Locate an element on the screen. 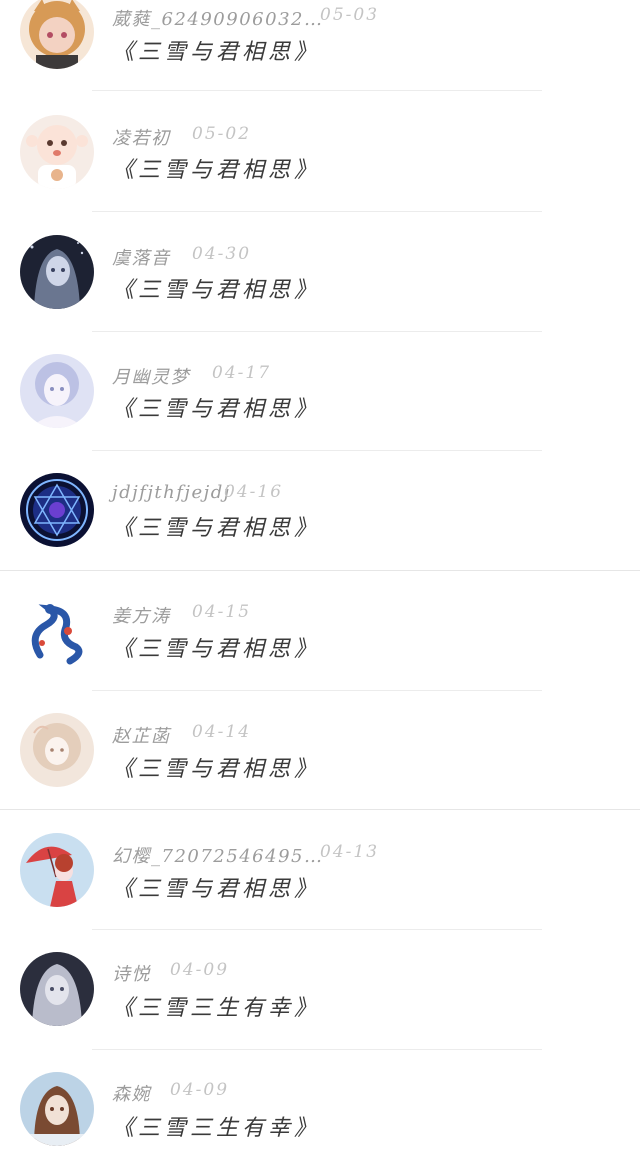 This screenshot has height=1169, width=640. silver-hair-girl-avatar-icon is located at coordinates (57, 989).